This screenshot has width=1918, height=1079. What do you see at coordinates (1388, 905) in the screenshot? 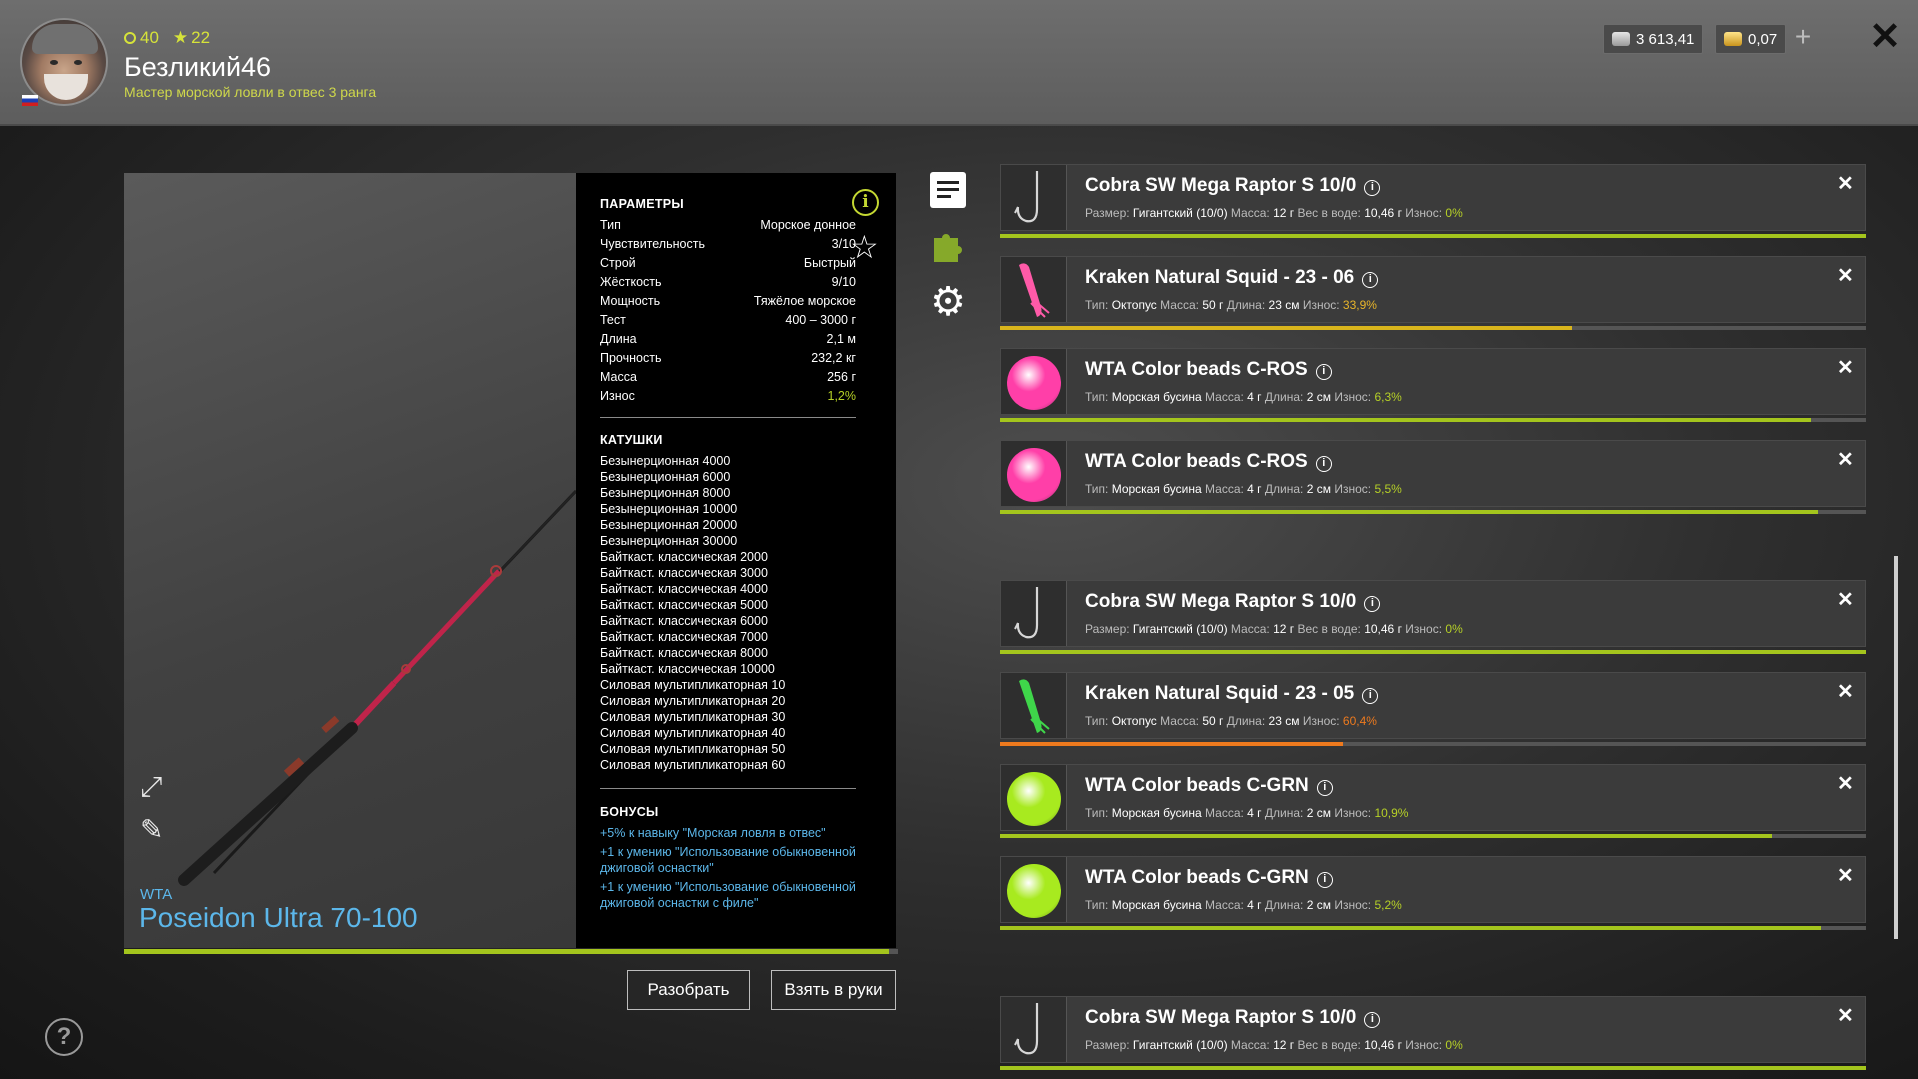
I see `wear-value: 5,2%` at bounding box center [1388, 905].